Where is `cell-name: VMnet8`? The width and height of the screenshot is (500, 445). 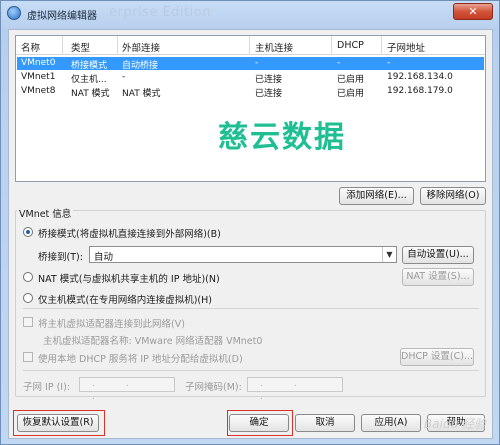
cell-name: VMnet8 is located at coordinates (38, 91).